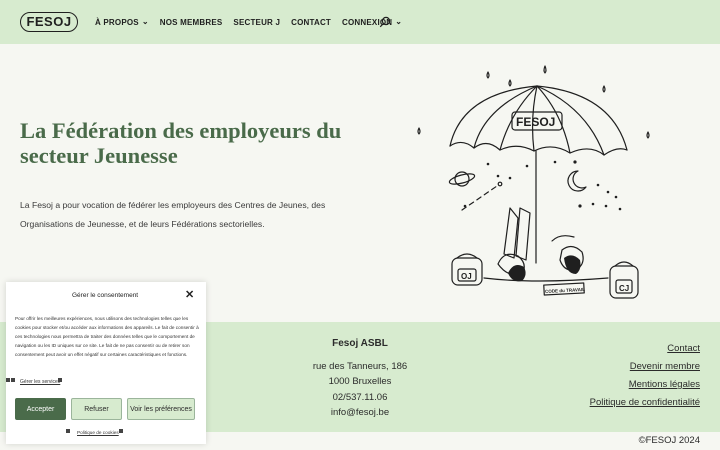 Image resolution: width=720 pixels, height=450 pixels. Describe the element at coordinates (645, 349) in the screenshot. I see `footer-link-contact: Contact` at that location.